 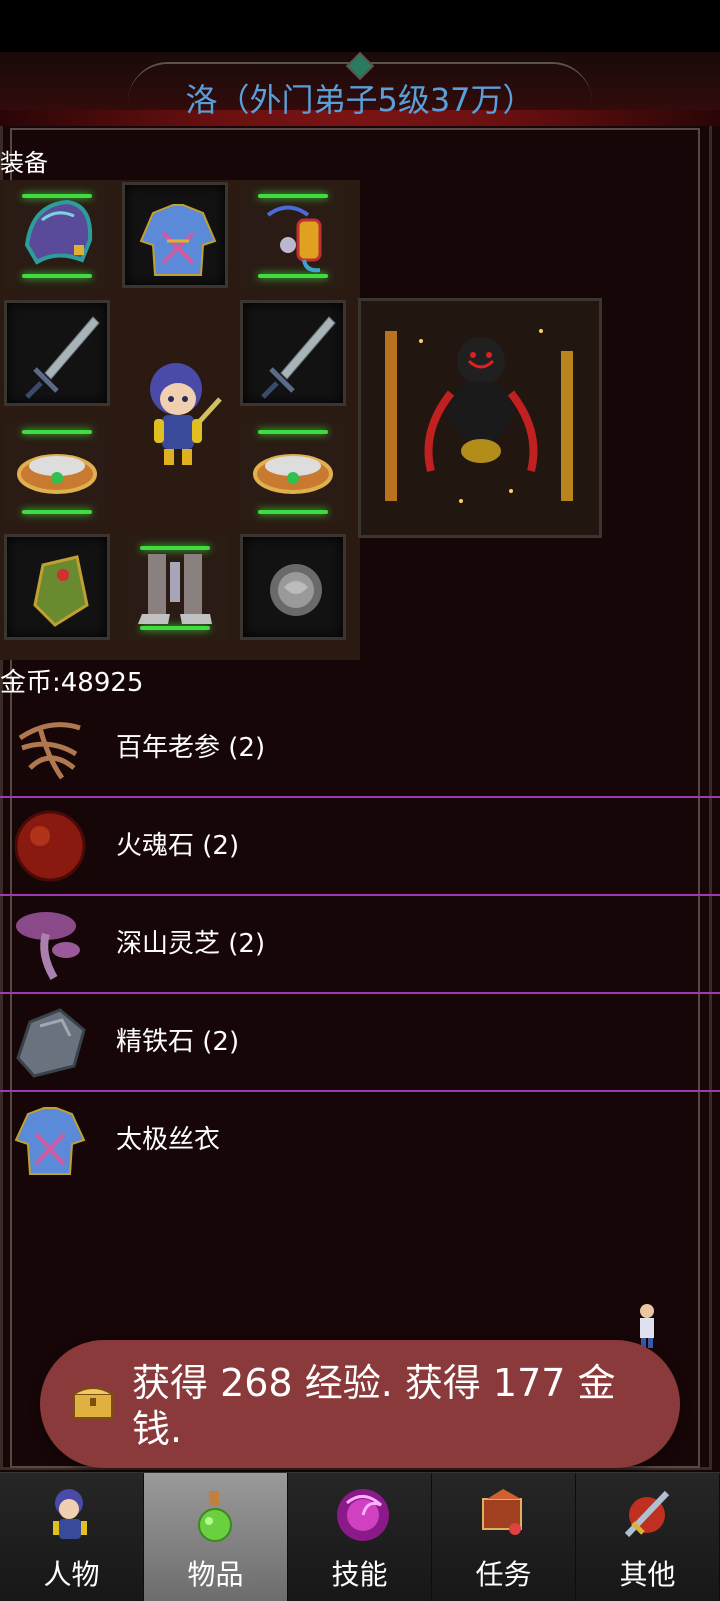 I want to click on tab-label: 任务, so click(x=503, y=1574).